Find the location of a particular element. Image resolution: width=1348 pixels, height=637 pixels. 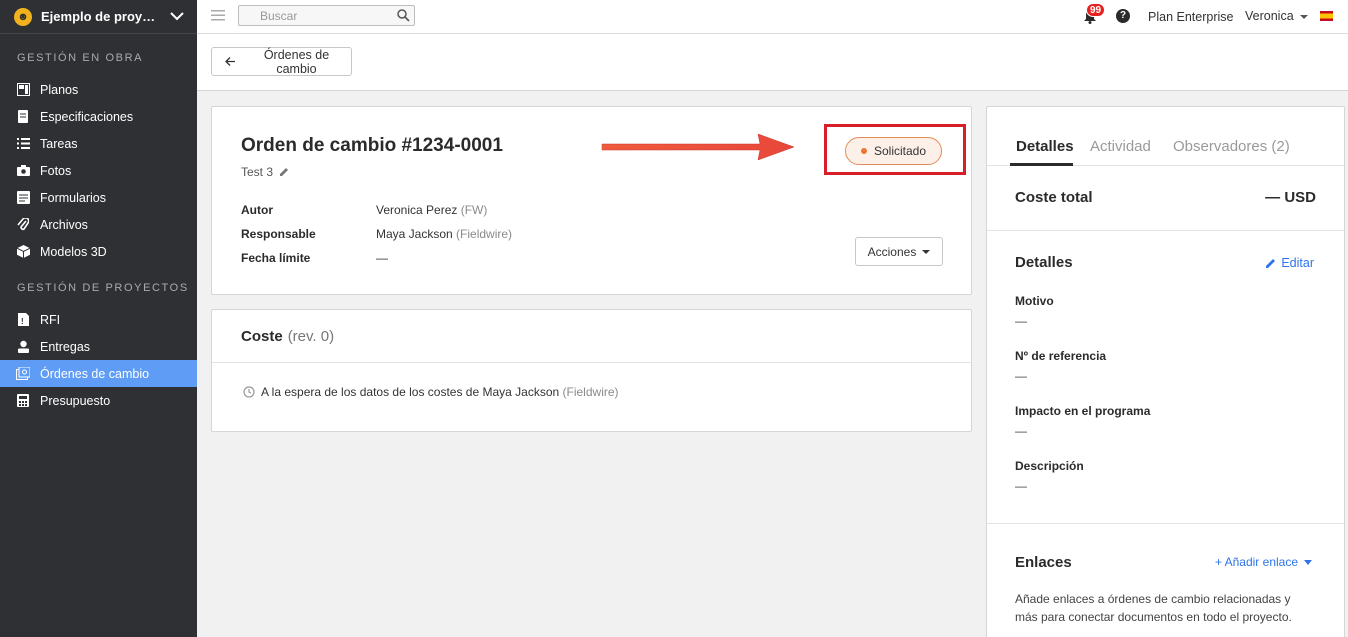

sidebar-item-rfi: ! RFI is located at coordinates (98, 319).